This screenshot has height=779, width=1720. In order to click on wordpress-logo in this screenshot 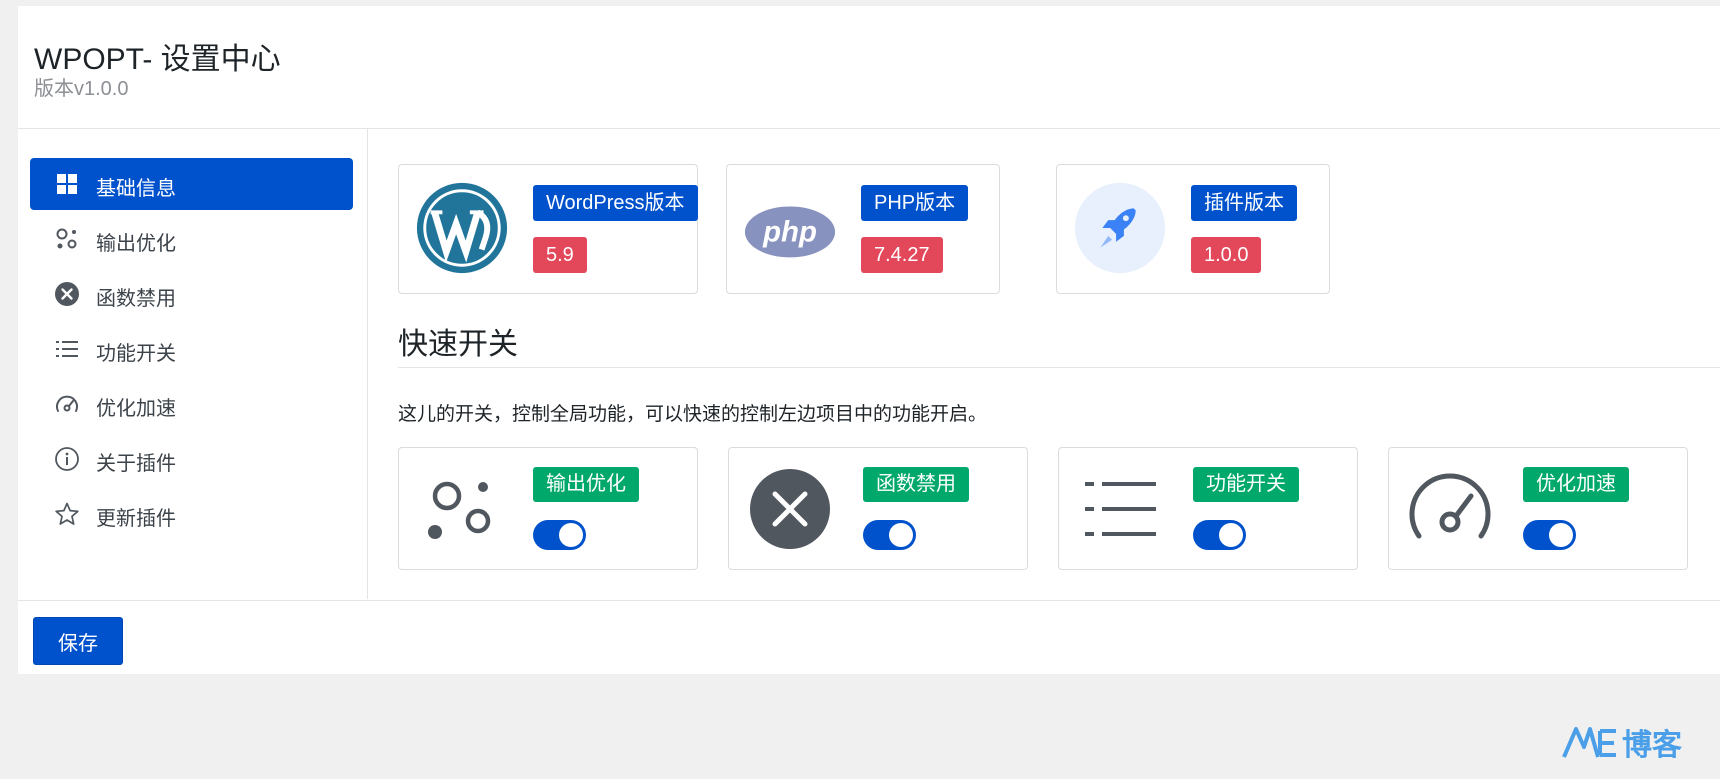, I will do `click(462, 228)`.